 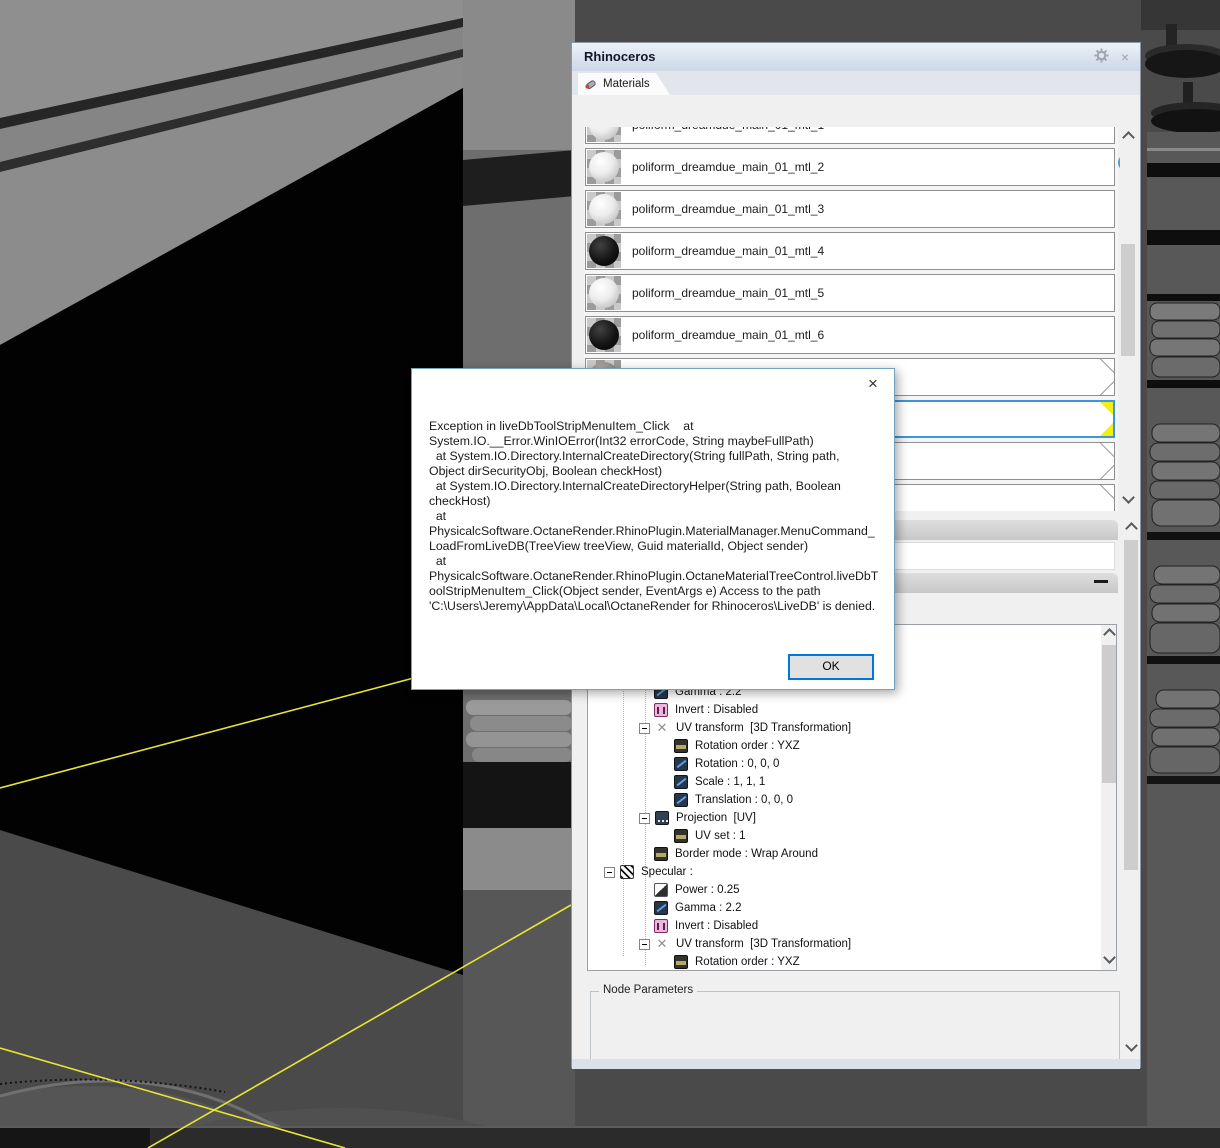 What do you see at coordinates (662, 727) in the screenshot?
I see `uv-transform-icon: ✕` at bounding box center [662, 727].